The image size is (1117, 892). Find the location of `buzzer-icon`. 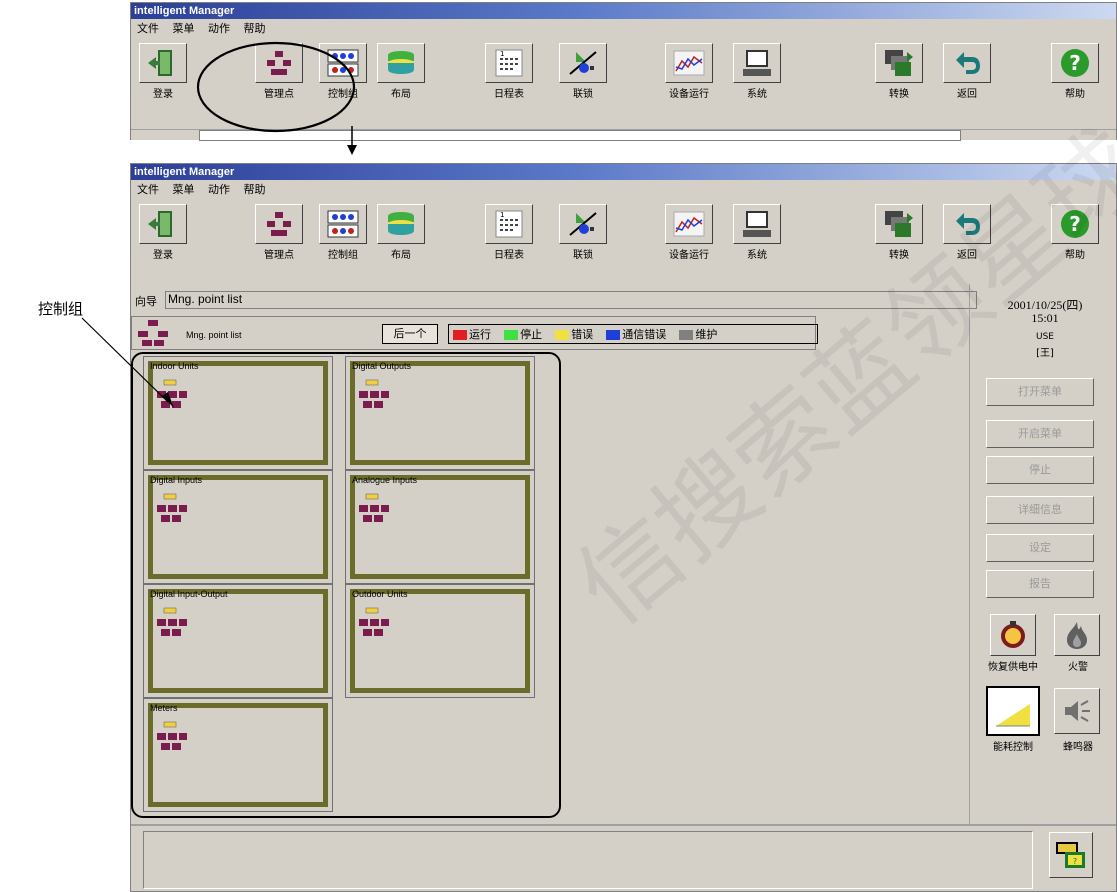

buzzer-icon is located at coordinates (1077, 711).